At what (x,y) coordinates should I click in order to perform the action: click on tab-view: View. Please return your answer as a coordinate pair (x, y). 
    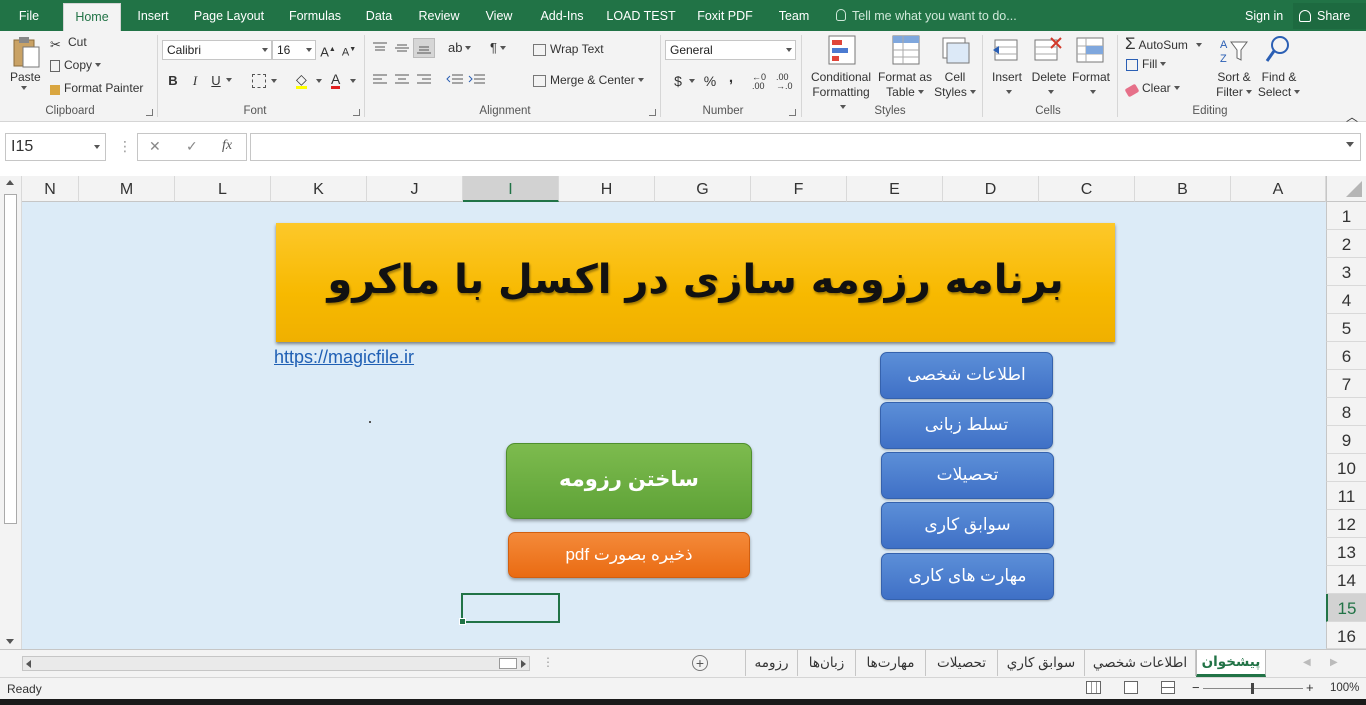
    Looking at the image, I should click on (499, 15).